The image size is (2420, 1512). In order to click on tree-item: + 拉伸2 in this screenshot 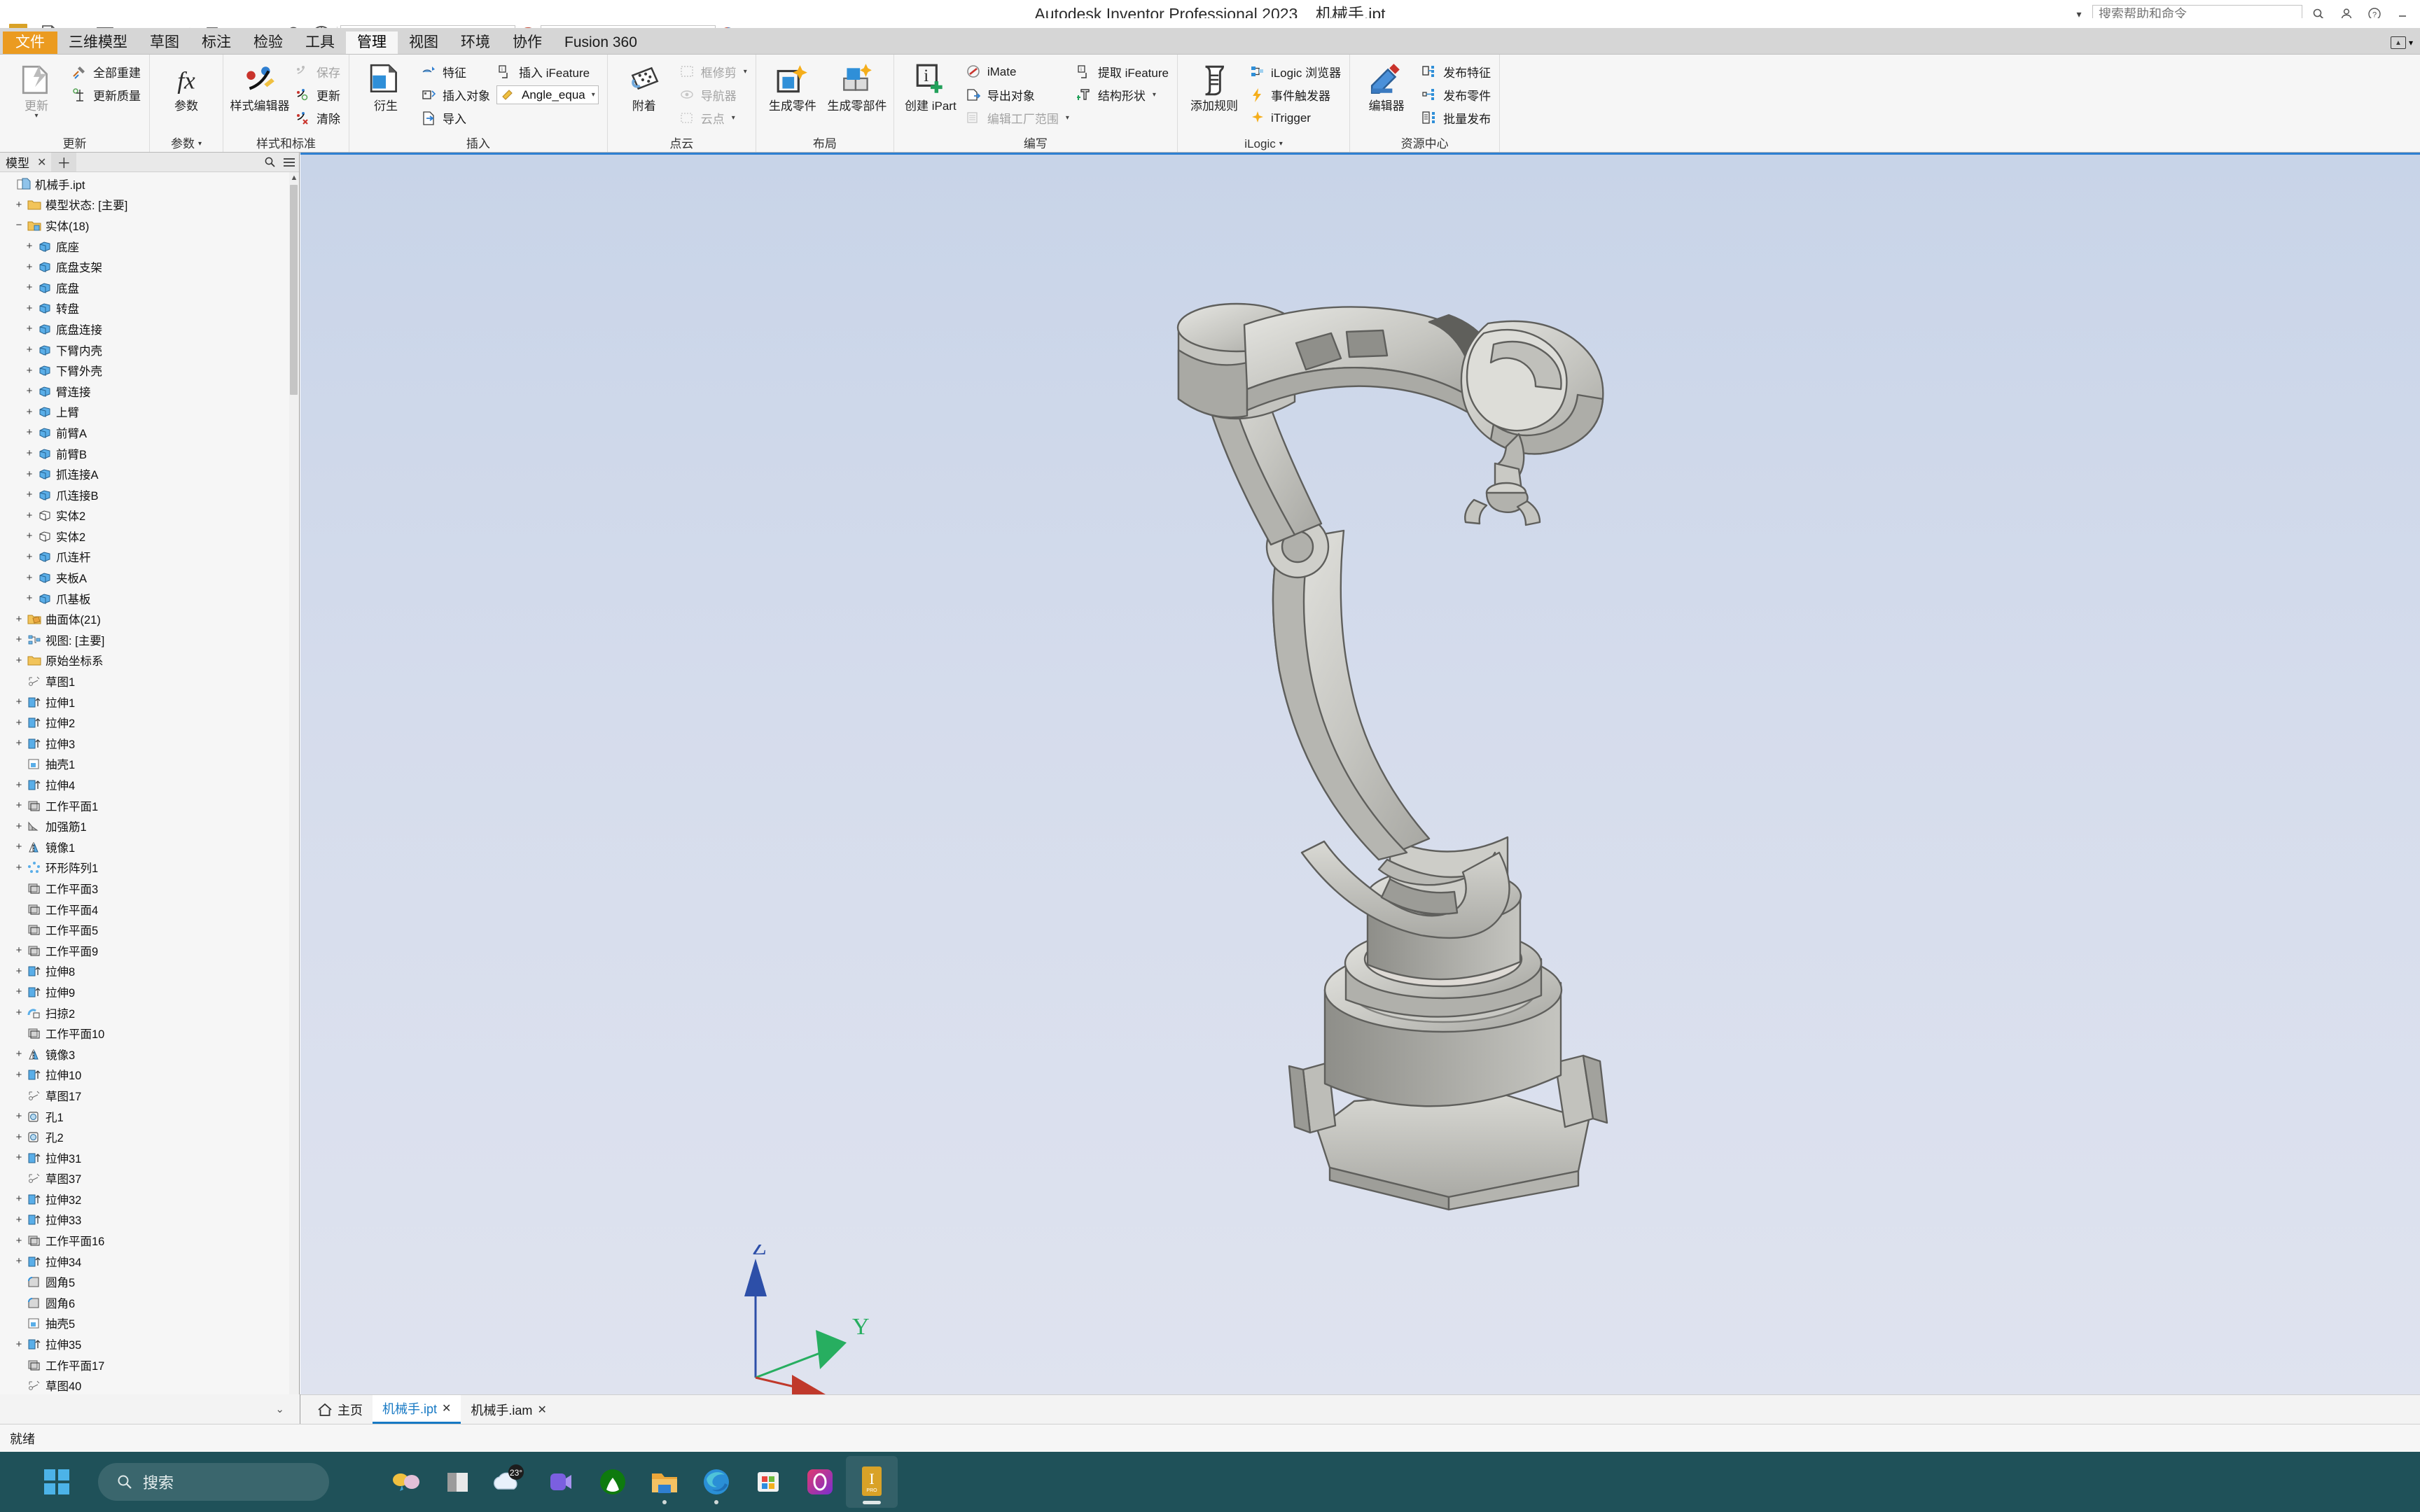, I will do `click(149, 722)`.